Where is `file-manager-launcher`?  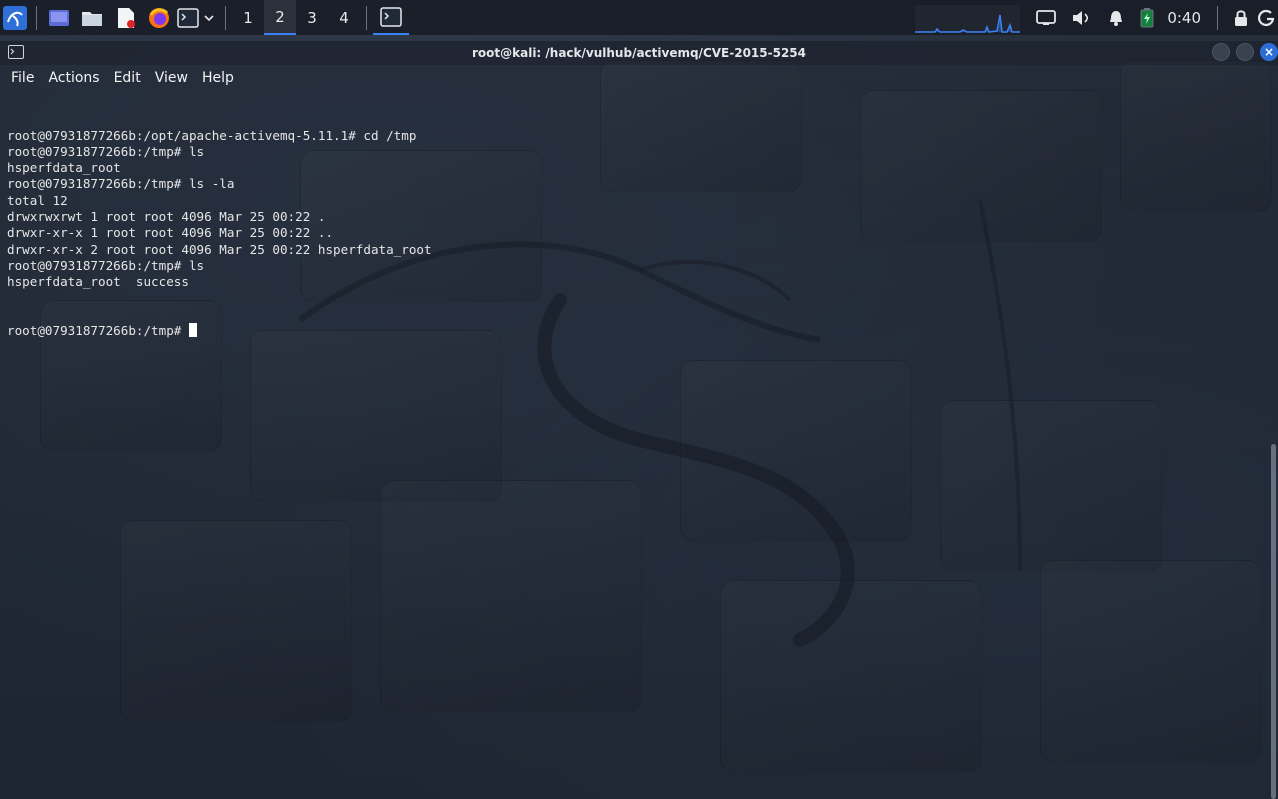
file-manager-launcher is located at coordinates (92, 17).